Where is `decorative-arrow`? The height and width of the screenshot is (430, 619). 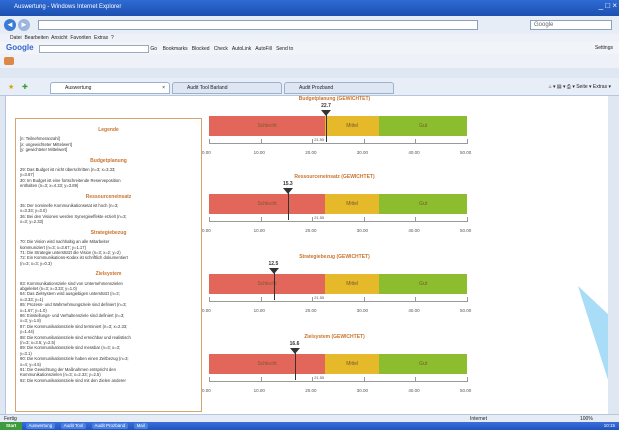
decorative-arrow is located at coordinates (593, 333).